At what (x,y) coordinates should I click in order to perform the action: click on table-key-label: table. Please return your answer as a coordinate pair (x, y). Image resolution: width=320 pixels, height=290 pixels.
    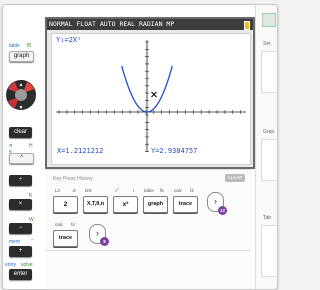
    Looking at the image, I should click on (14, 46).